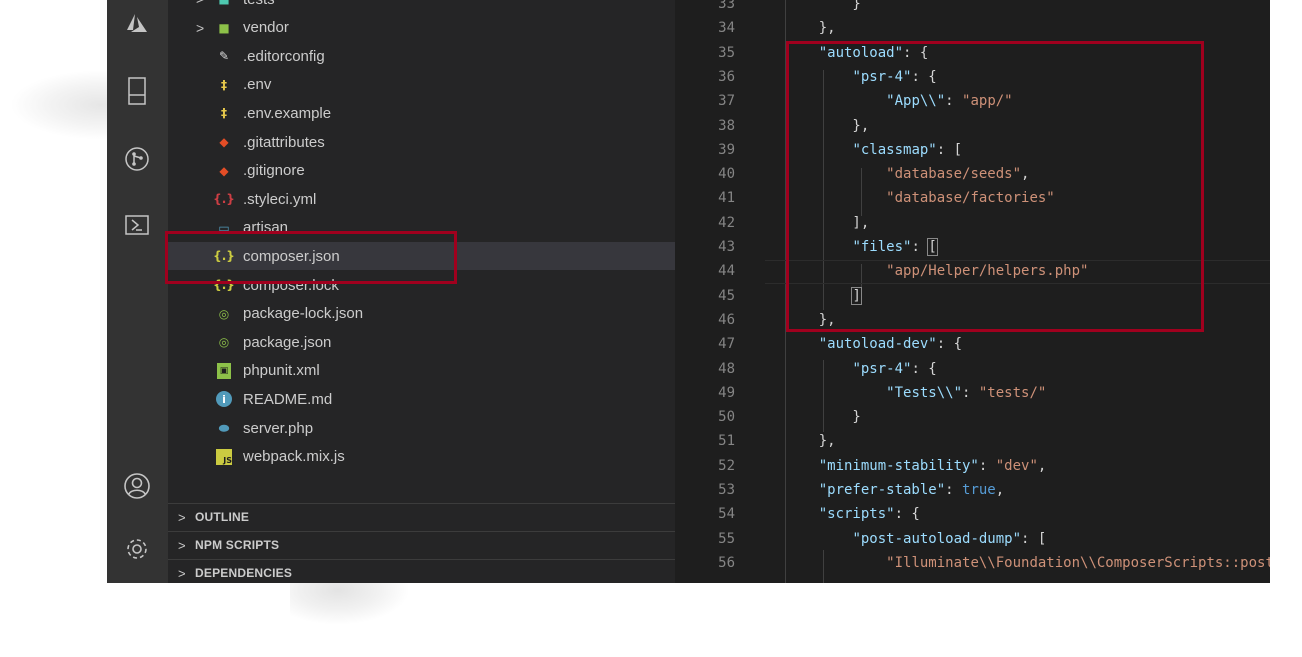 The image size is (1302, 657). Describe the element at coordinates (421, 399) in the screenshot. I see `tree-file: i README.md` at that location.